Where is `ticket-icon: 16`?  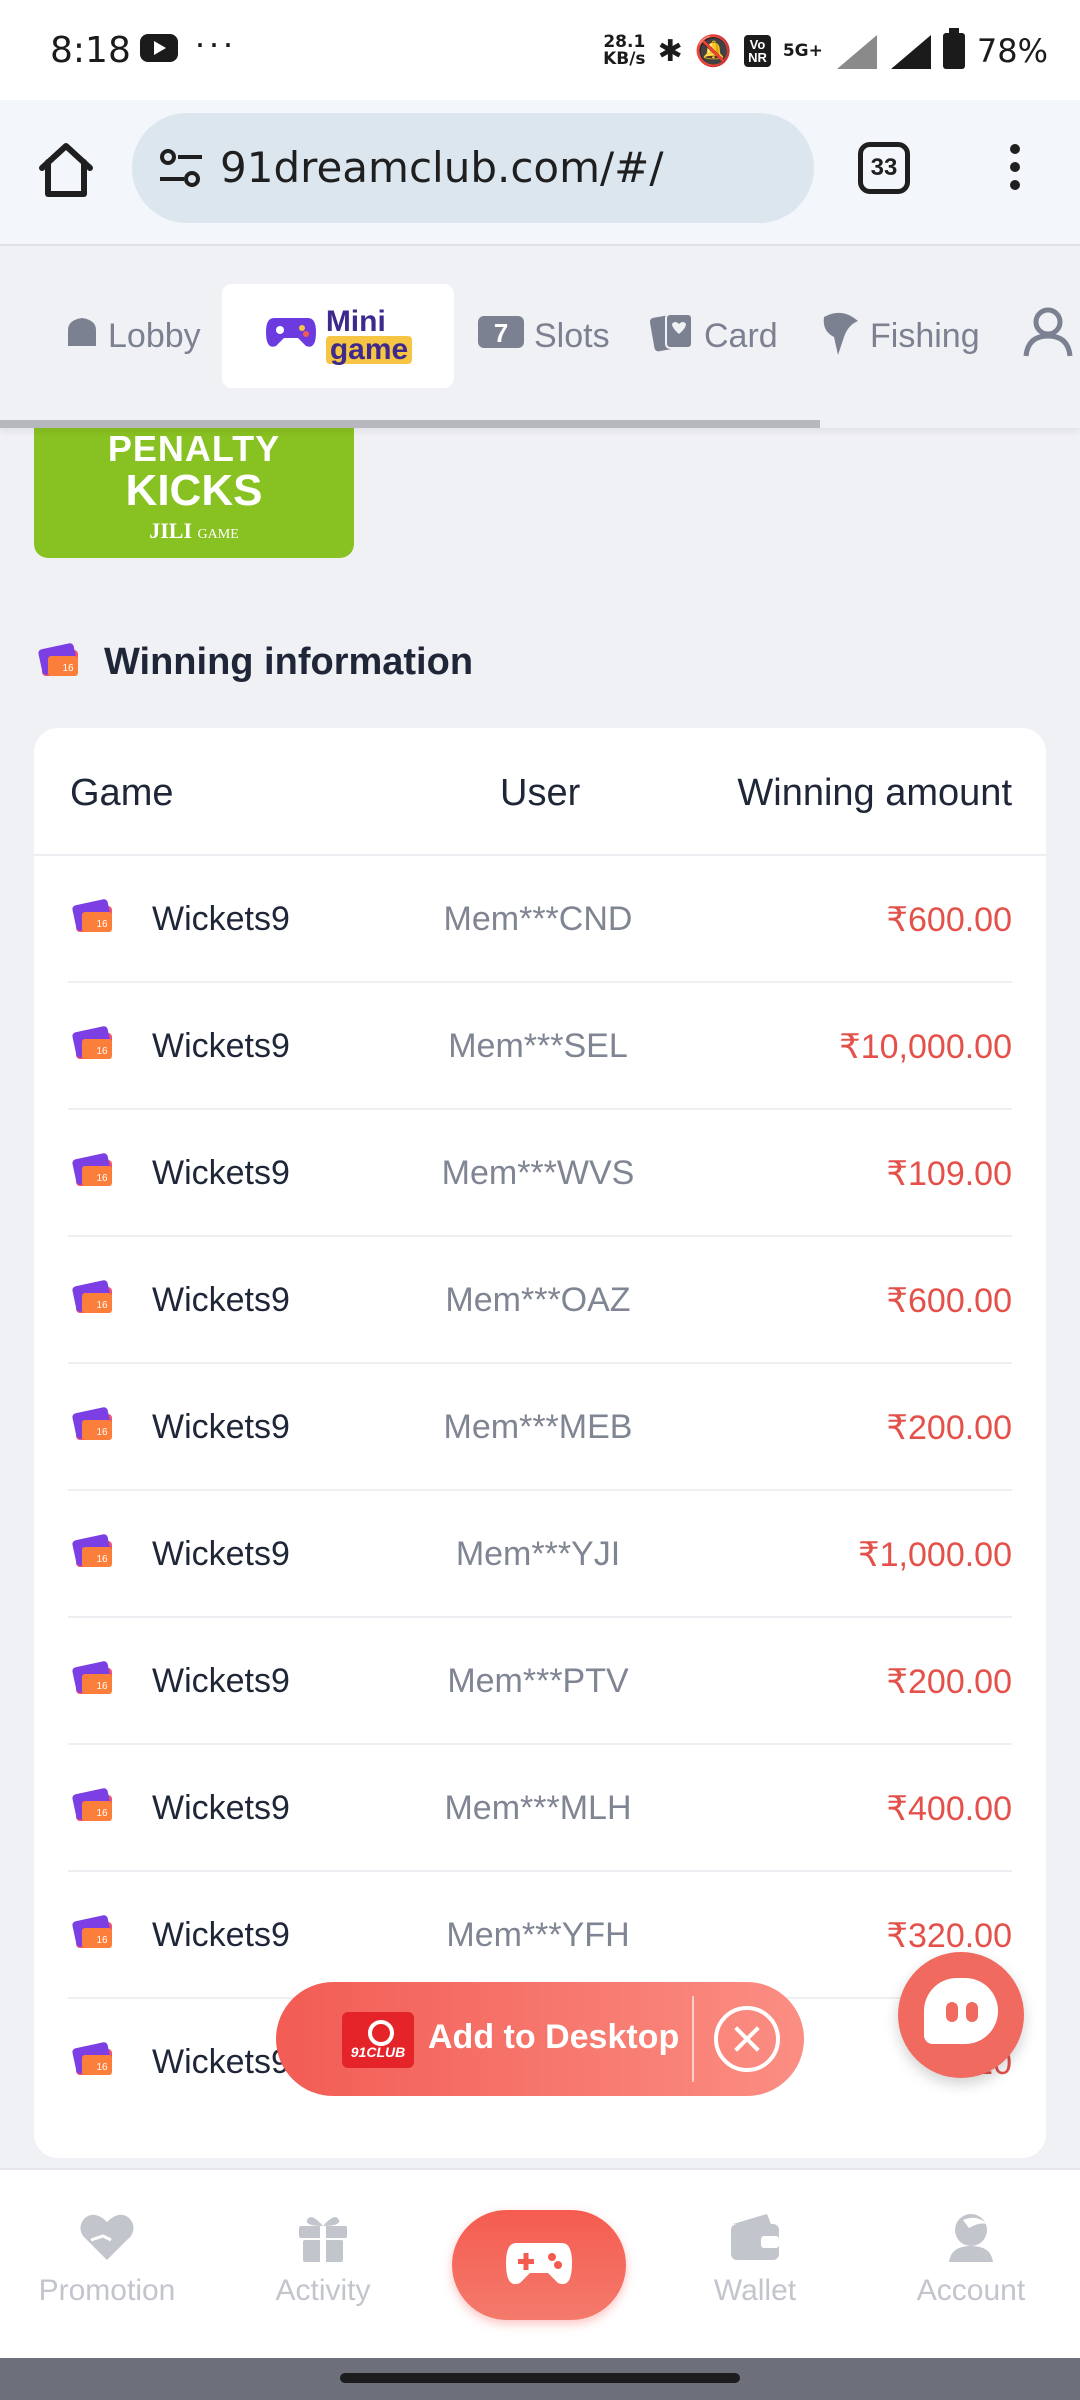 ticket-icon: 16 is located at coordinates (61, 662).